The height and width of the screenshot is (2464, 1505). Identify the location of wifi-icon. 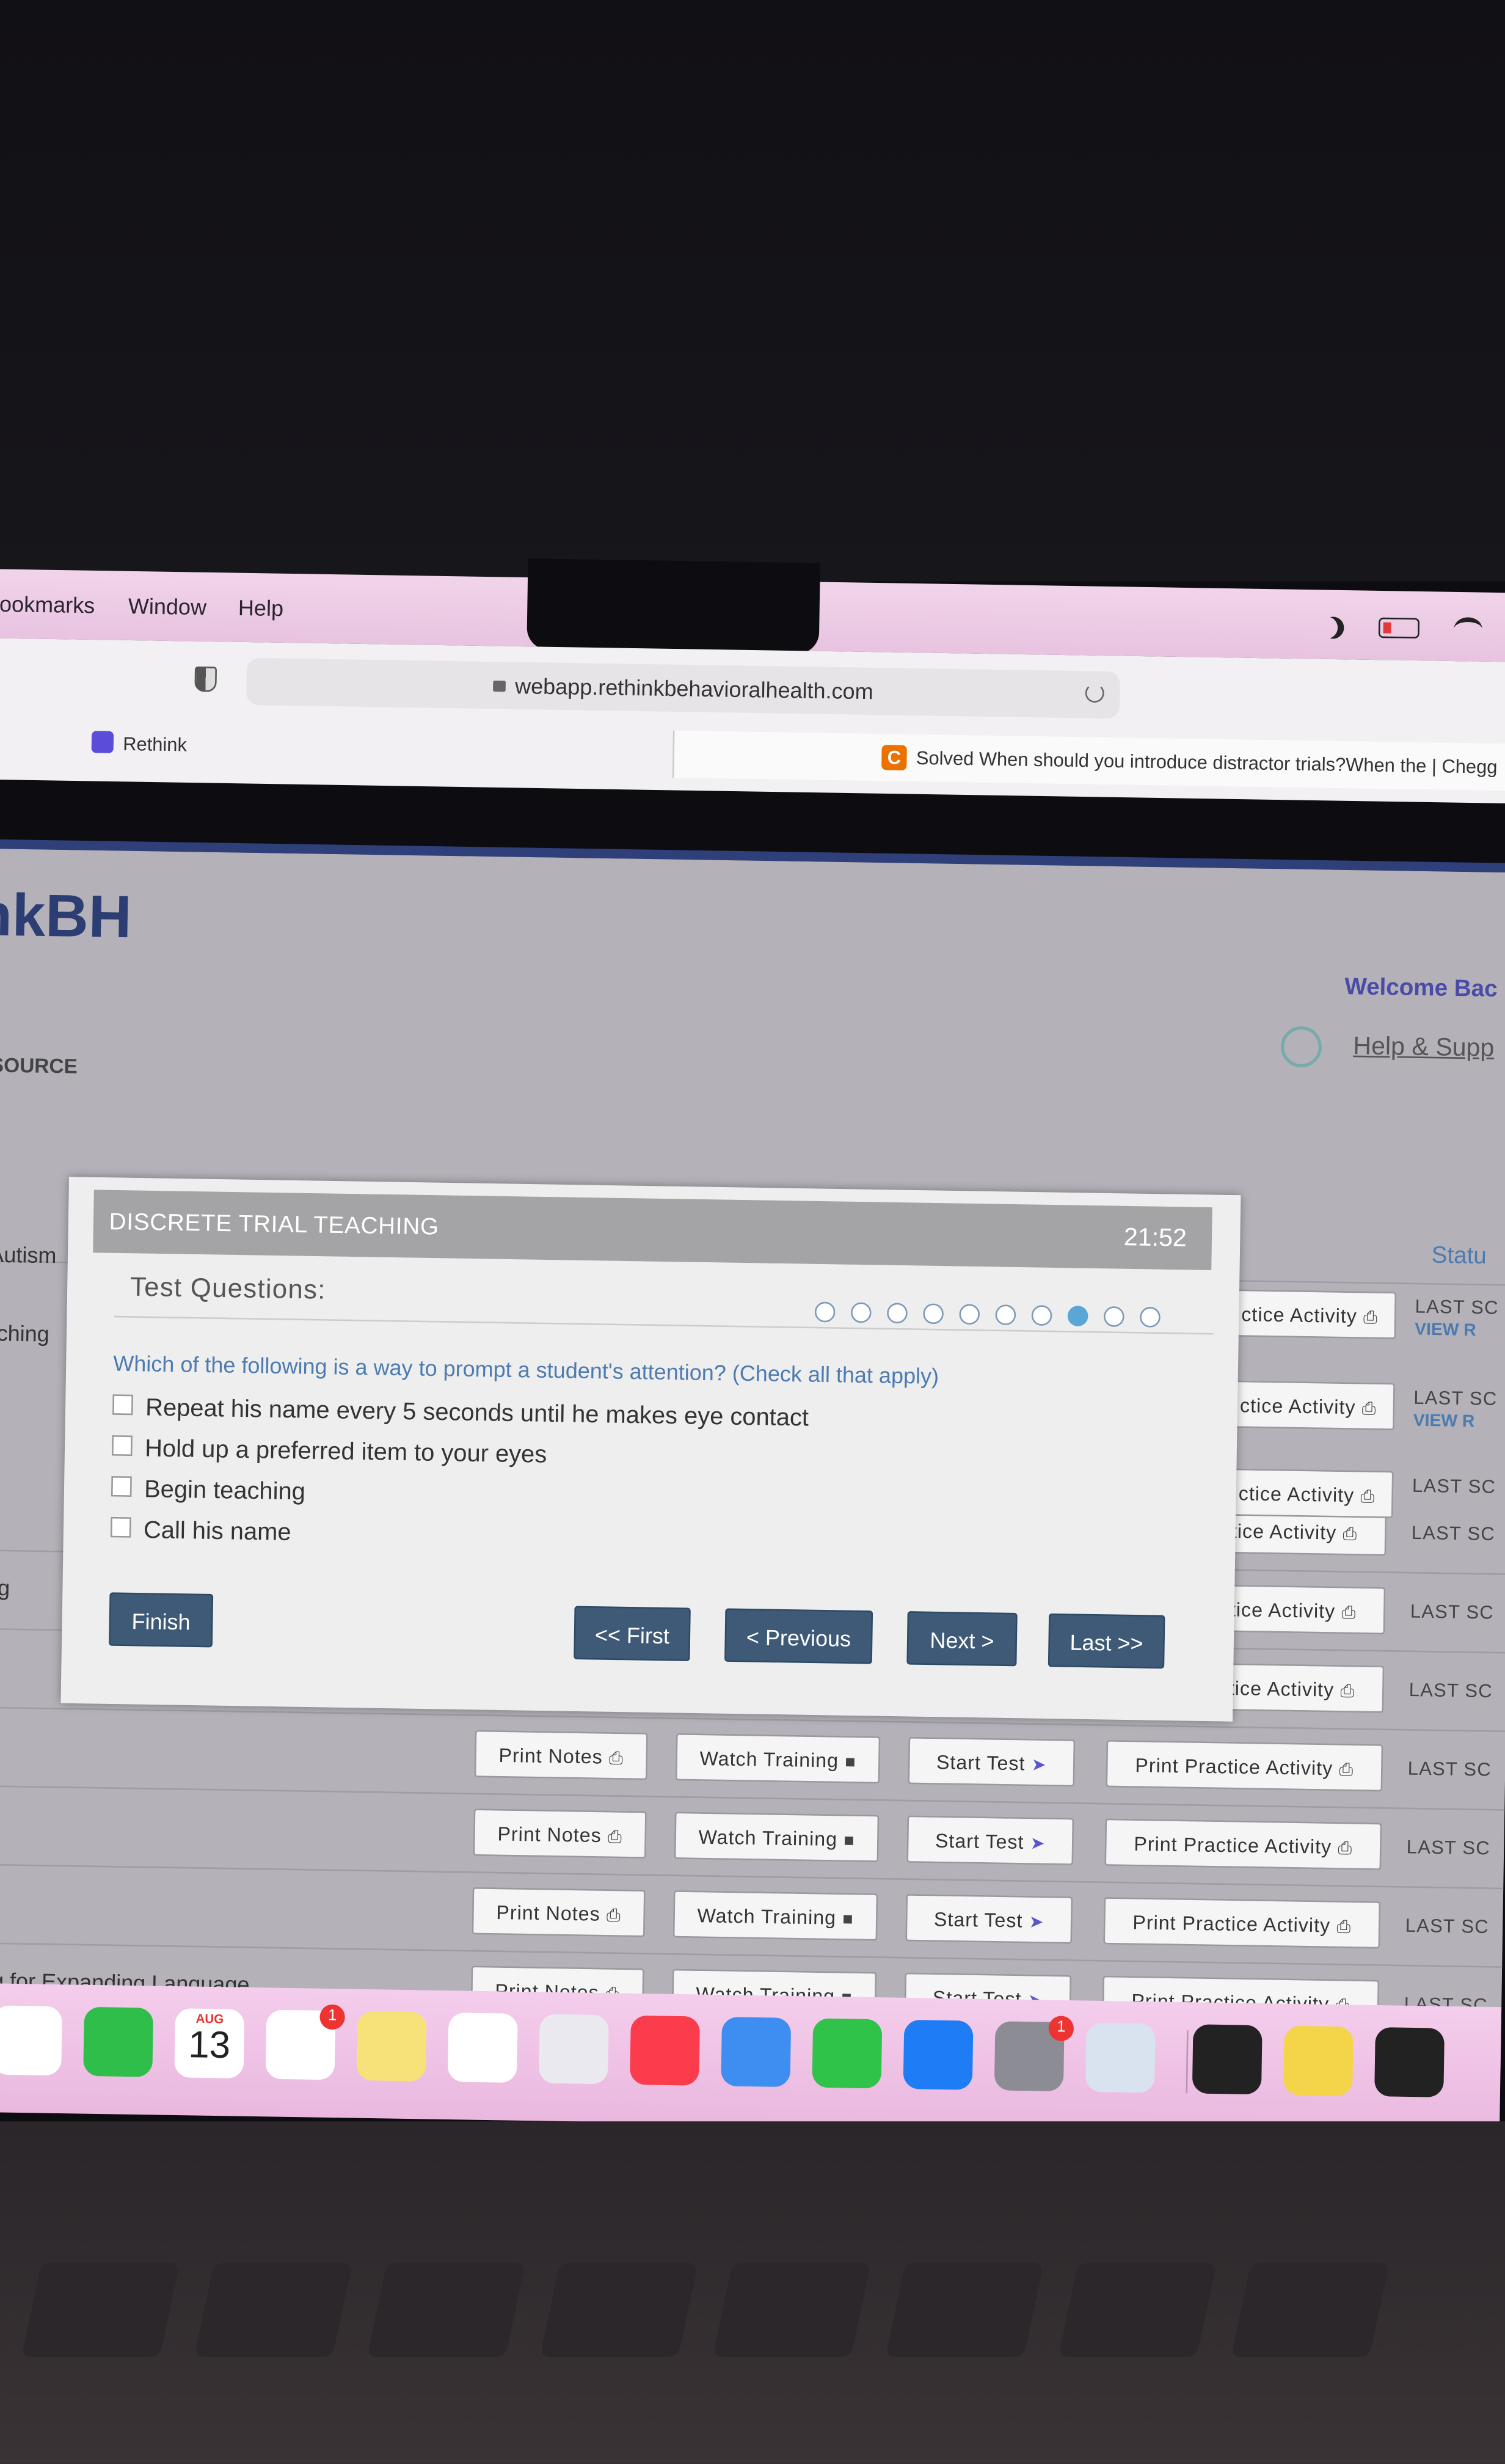
(1468, 630).